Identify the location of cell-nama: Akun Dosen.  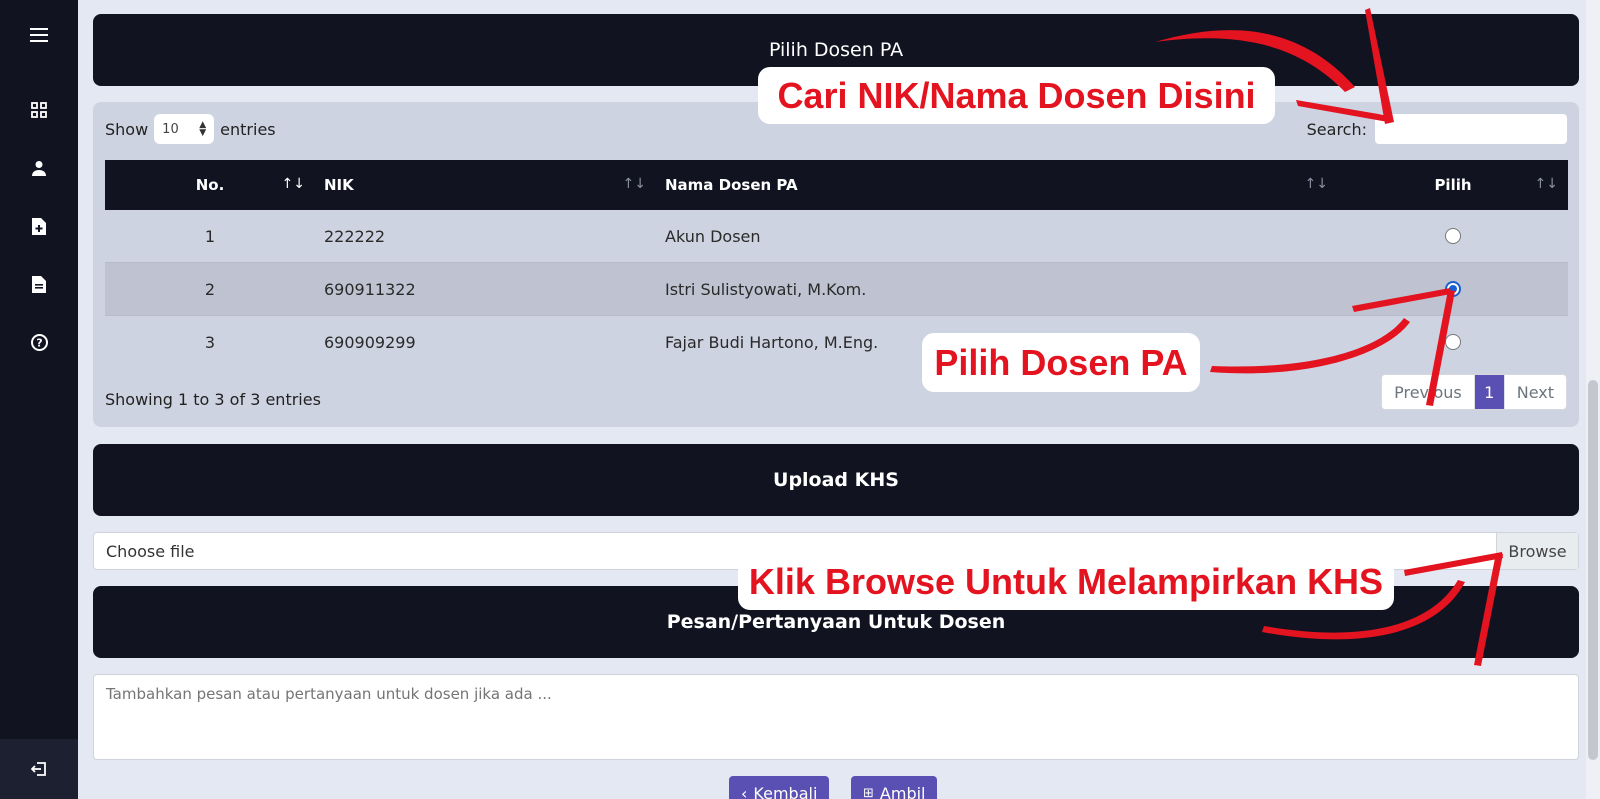
(713, 236).